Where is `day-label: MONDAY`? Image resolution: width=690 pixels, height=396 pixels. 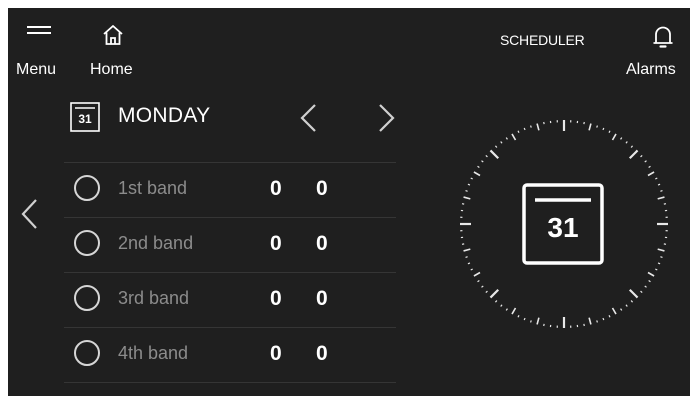 day-label: MONDAY is located at coordinates (164, 115).